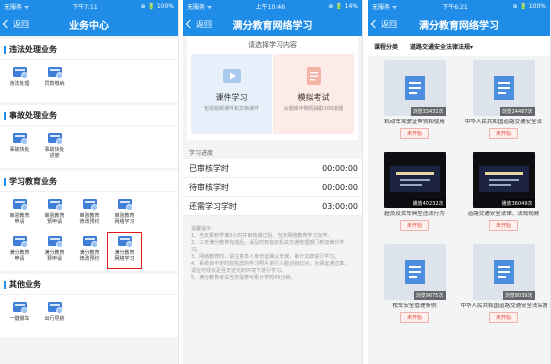 This screenshot has height=364, width=551. What do you see at coordinates (340, 168) in the screenshot?
I see `progress-value: 00:00:00` at bounding box center [340, 168].